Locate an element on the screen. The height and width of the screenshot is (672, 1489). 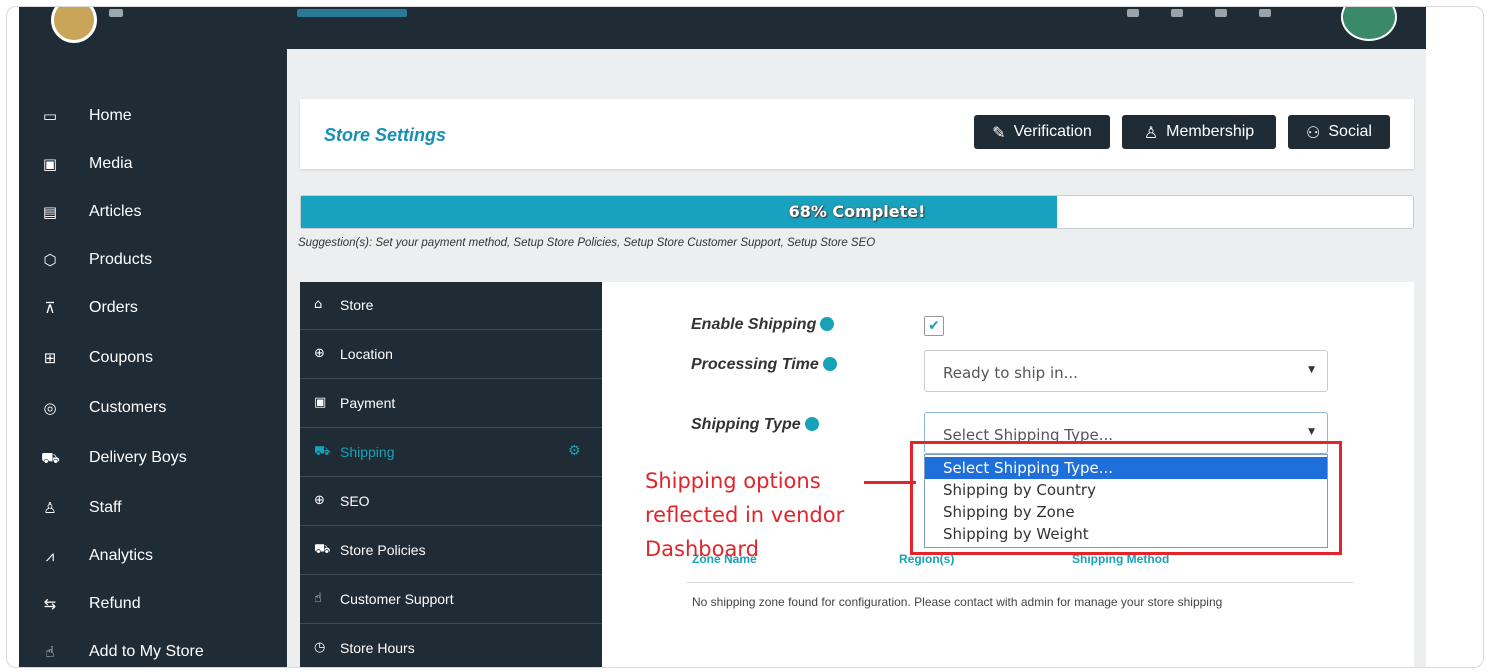
sidebar-item-delivery-boys: ⛟ Delivery Boys is located at coordinates (153, 459).